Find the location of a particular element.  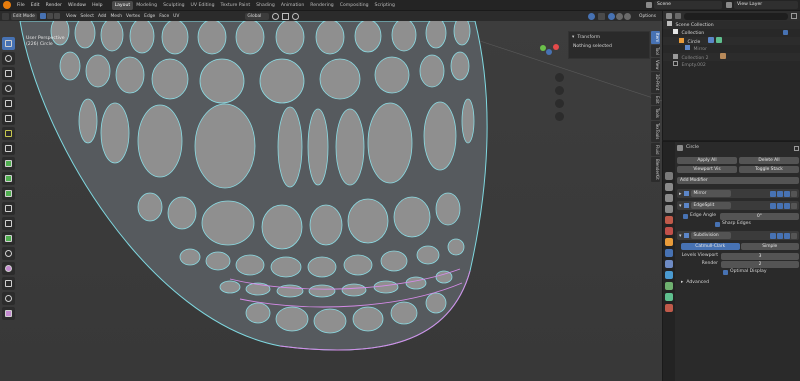

overlay-icon is located at coordinates (592, 16).